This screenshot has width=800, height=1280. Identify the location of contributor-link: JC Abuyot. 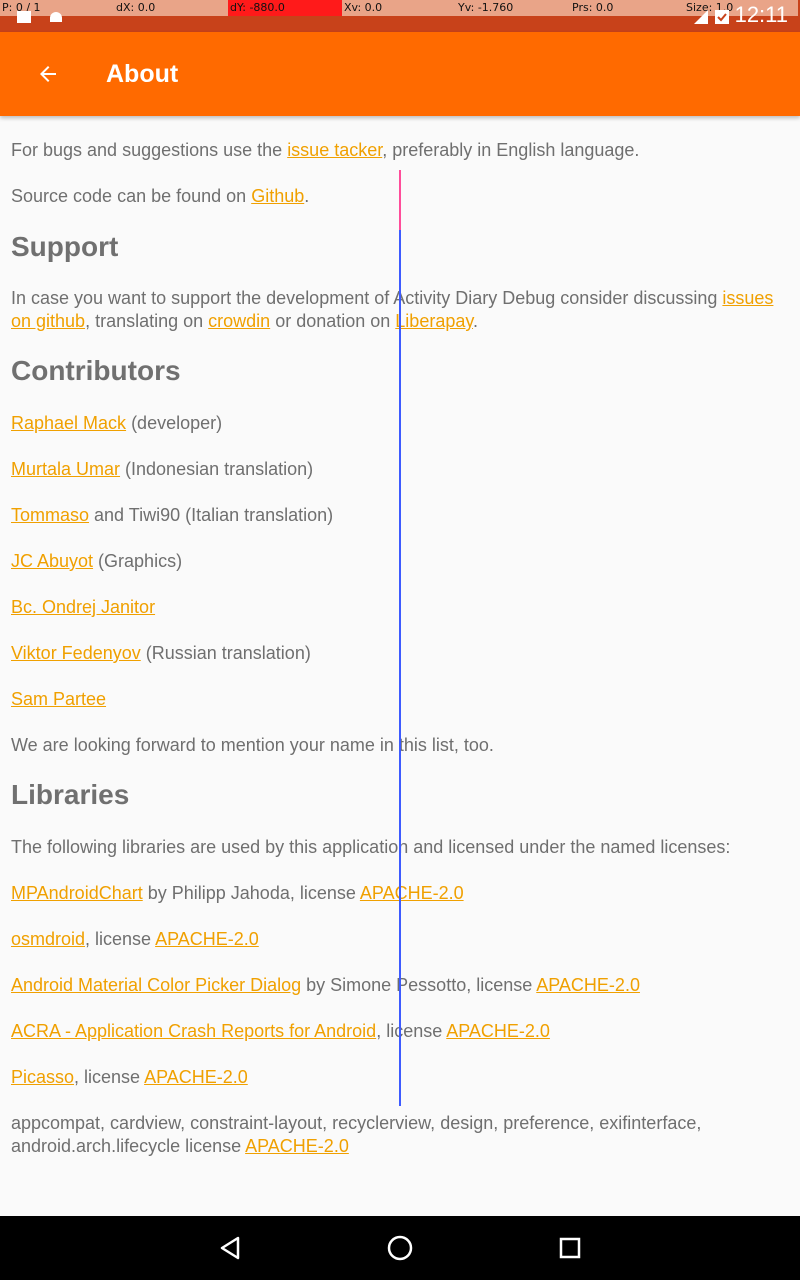
(52, 561).